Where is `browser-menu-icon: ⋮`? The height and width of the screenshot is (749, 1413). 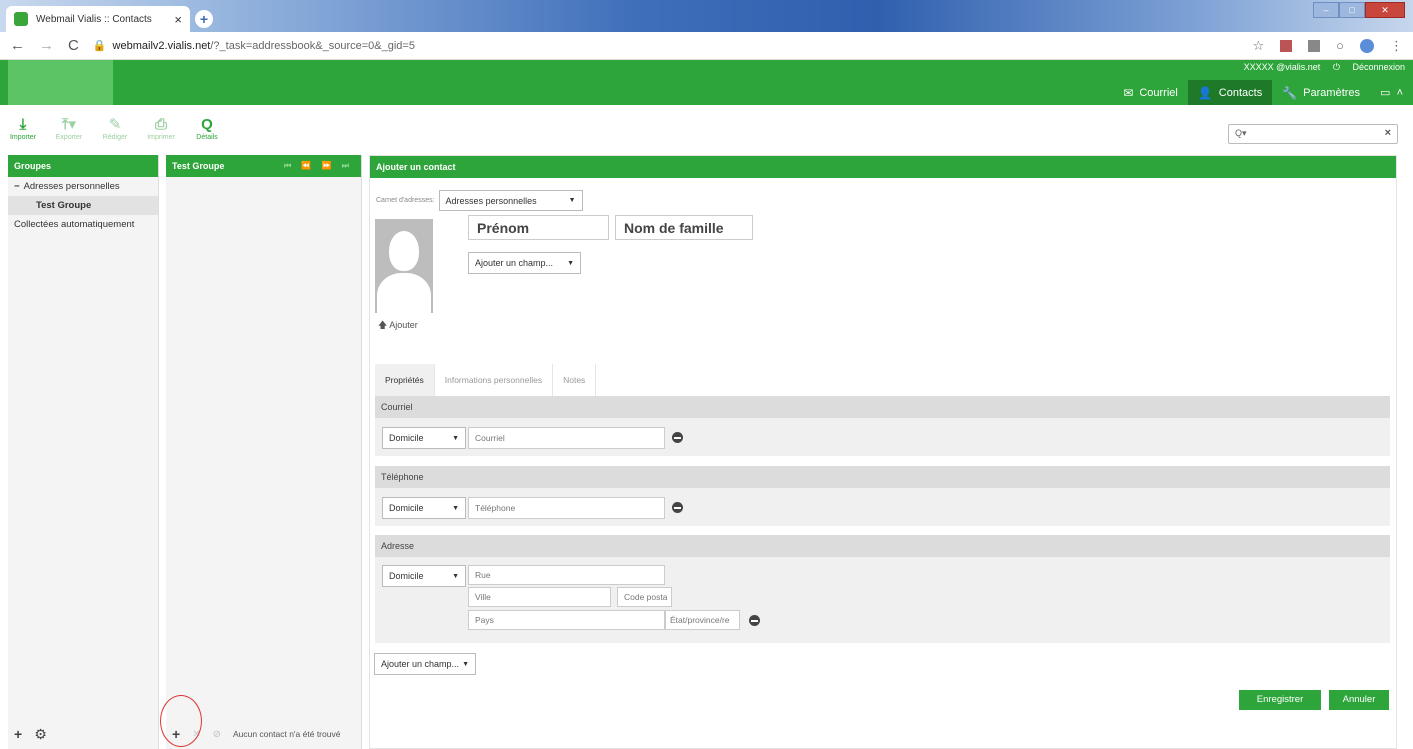
browser-menu-icon: ⋮ is located at coordinates (1396, 46).